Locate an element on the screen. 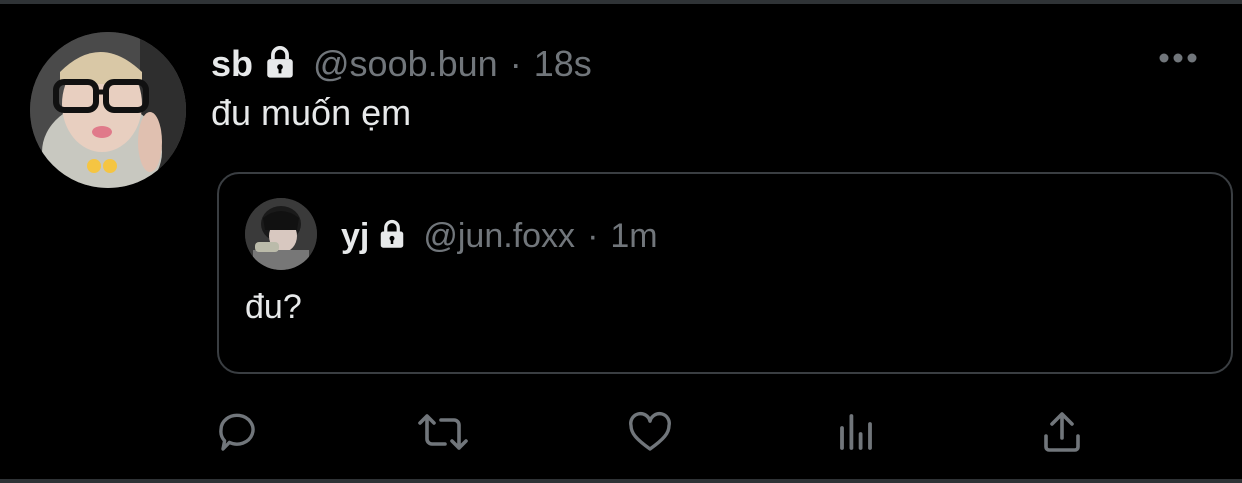  retweet-button is located at coordinates (443, 432).